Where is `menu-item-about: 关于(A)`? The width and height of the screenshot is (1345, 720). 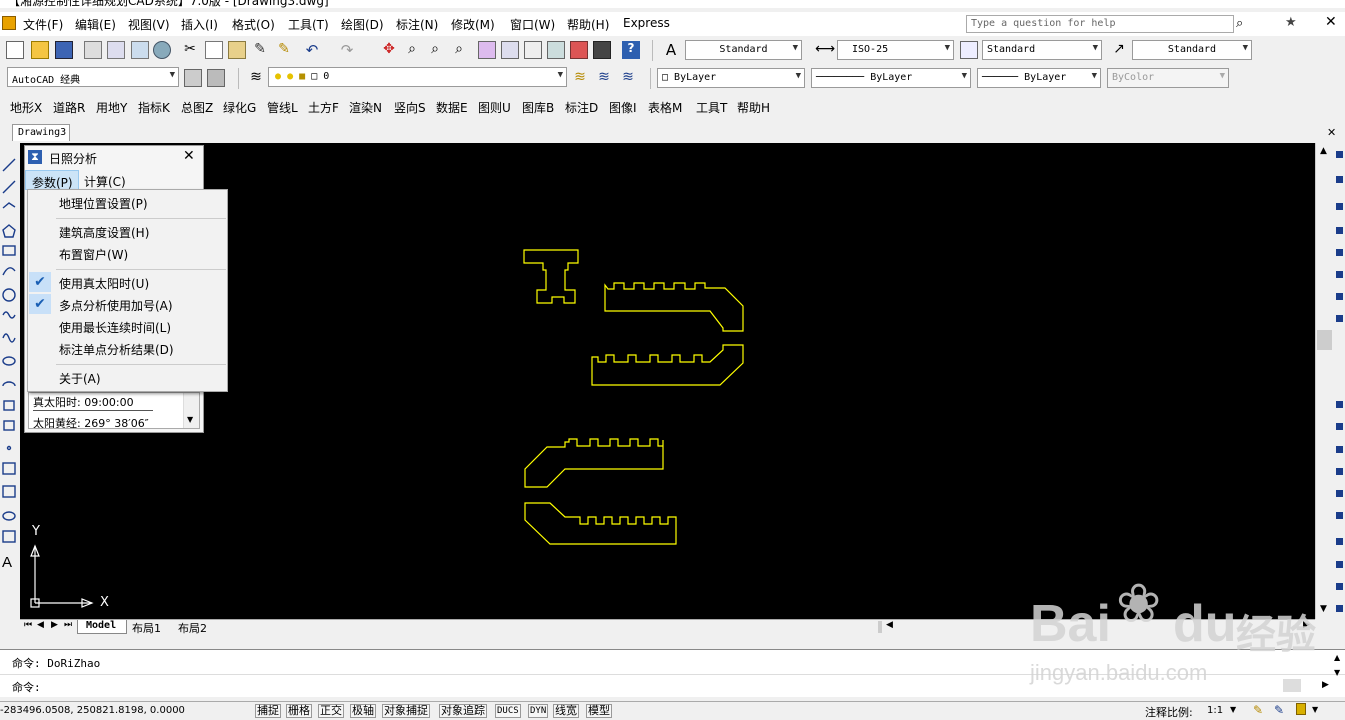 menu-item-about: 关于(A) is located at coordinates (80, 378).